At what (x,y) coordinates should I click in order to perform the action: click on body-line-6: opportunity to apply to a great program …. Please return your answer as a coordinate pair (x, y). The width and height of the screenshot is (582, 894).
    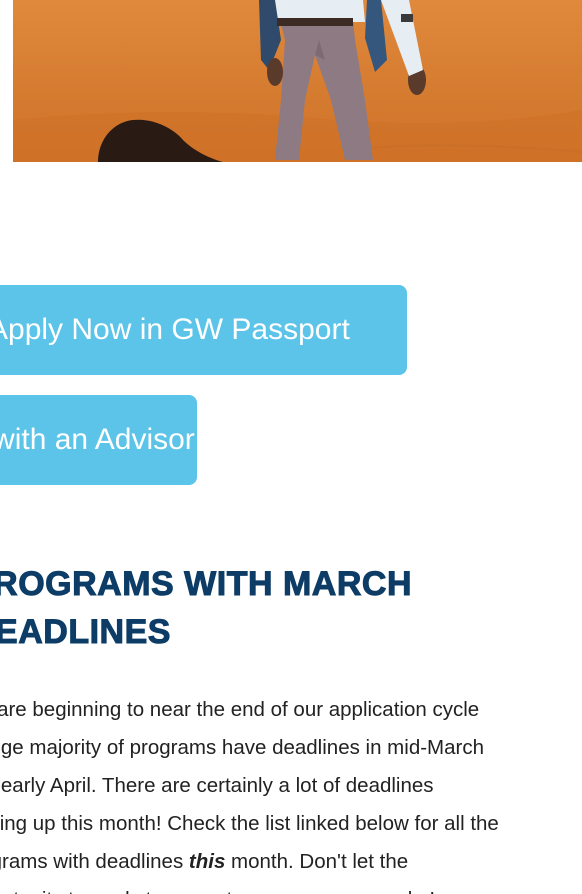
    Looking at the image, I should click on (291, 887).